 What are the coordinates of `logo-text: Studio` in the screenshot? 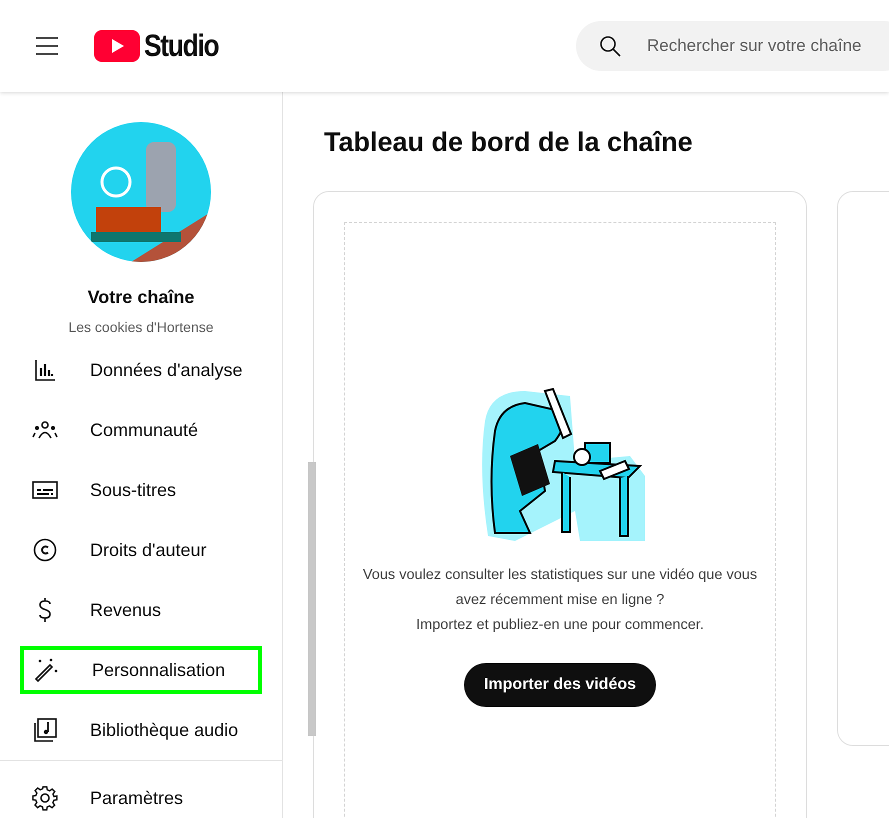 It's located at (181, 45).